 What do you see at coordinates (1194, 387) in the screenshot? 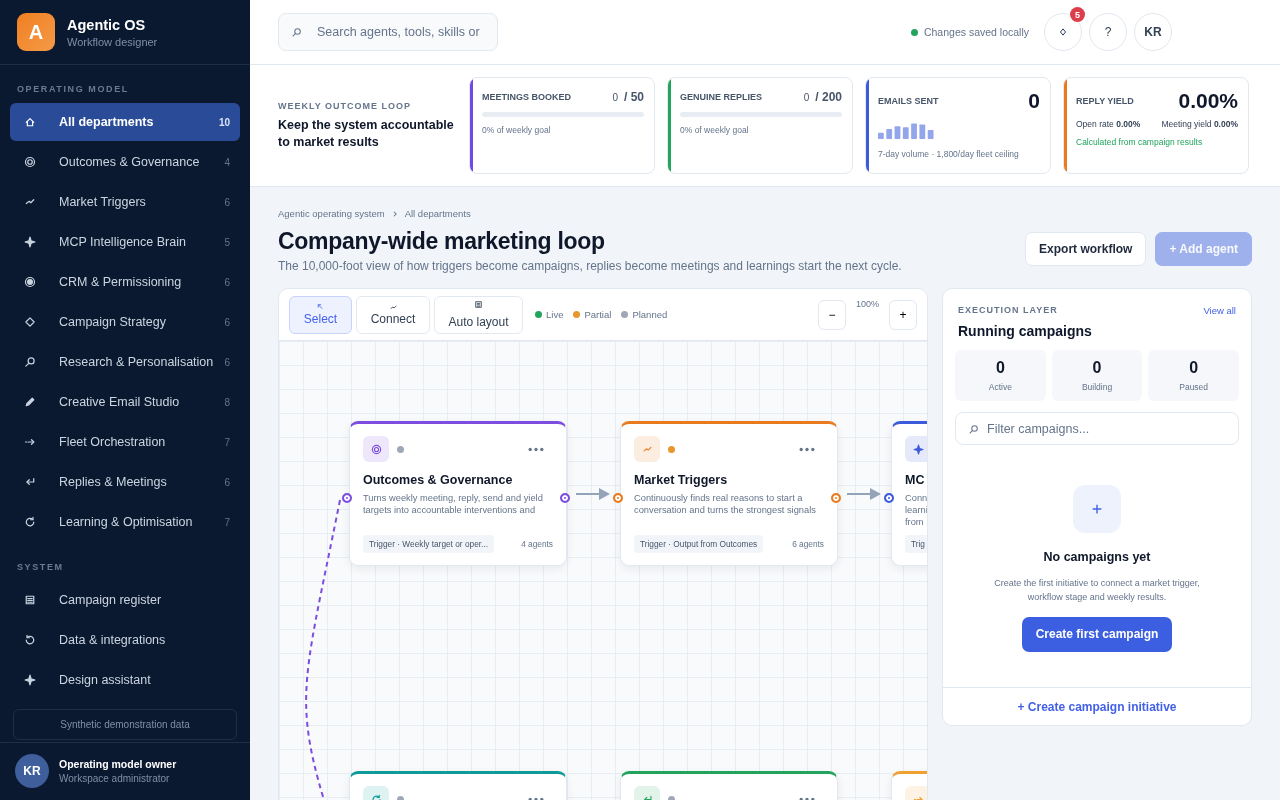
I see `stat-label: Paused` at bounding box center [1194, 387].